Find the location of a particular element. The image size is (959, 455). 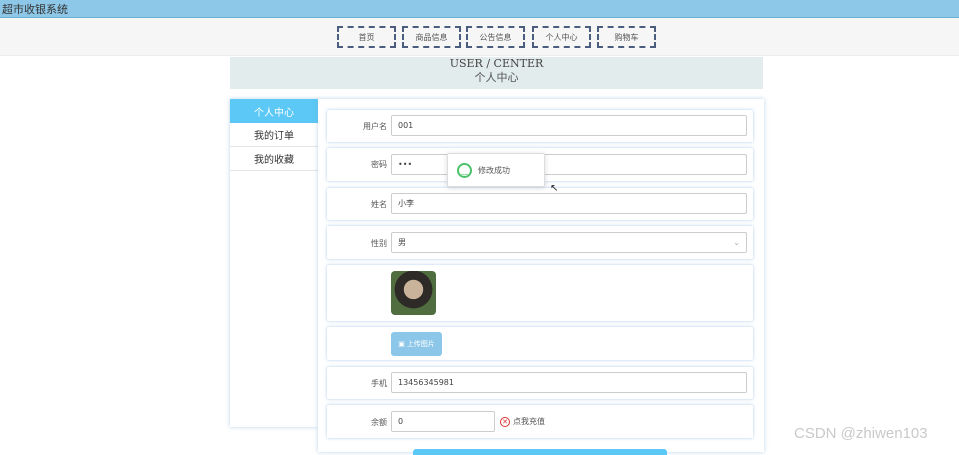

form-row-avatar is located at coordinates (540, 293).